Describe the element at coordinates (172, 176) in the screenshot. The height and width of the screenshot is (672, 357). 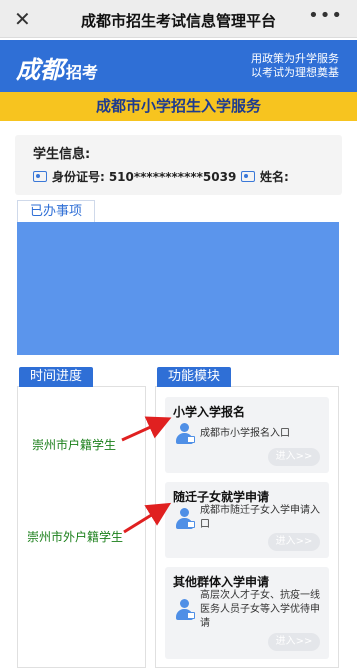
I see `id-number-value: 510***********5039` at that location.